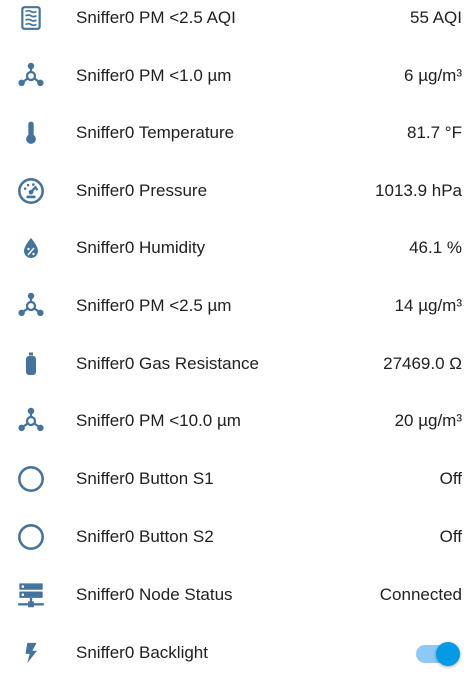 The height and width of the screenshot is (677, 474). What do you see at coordinates (31, 248) in the screenshot?
I see `water-percent-icon` at bounding box center [31, 248].